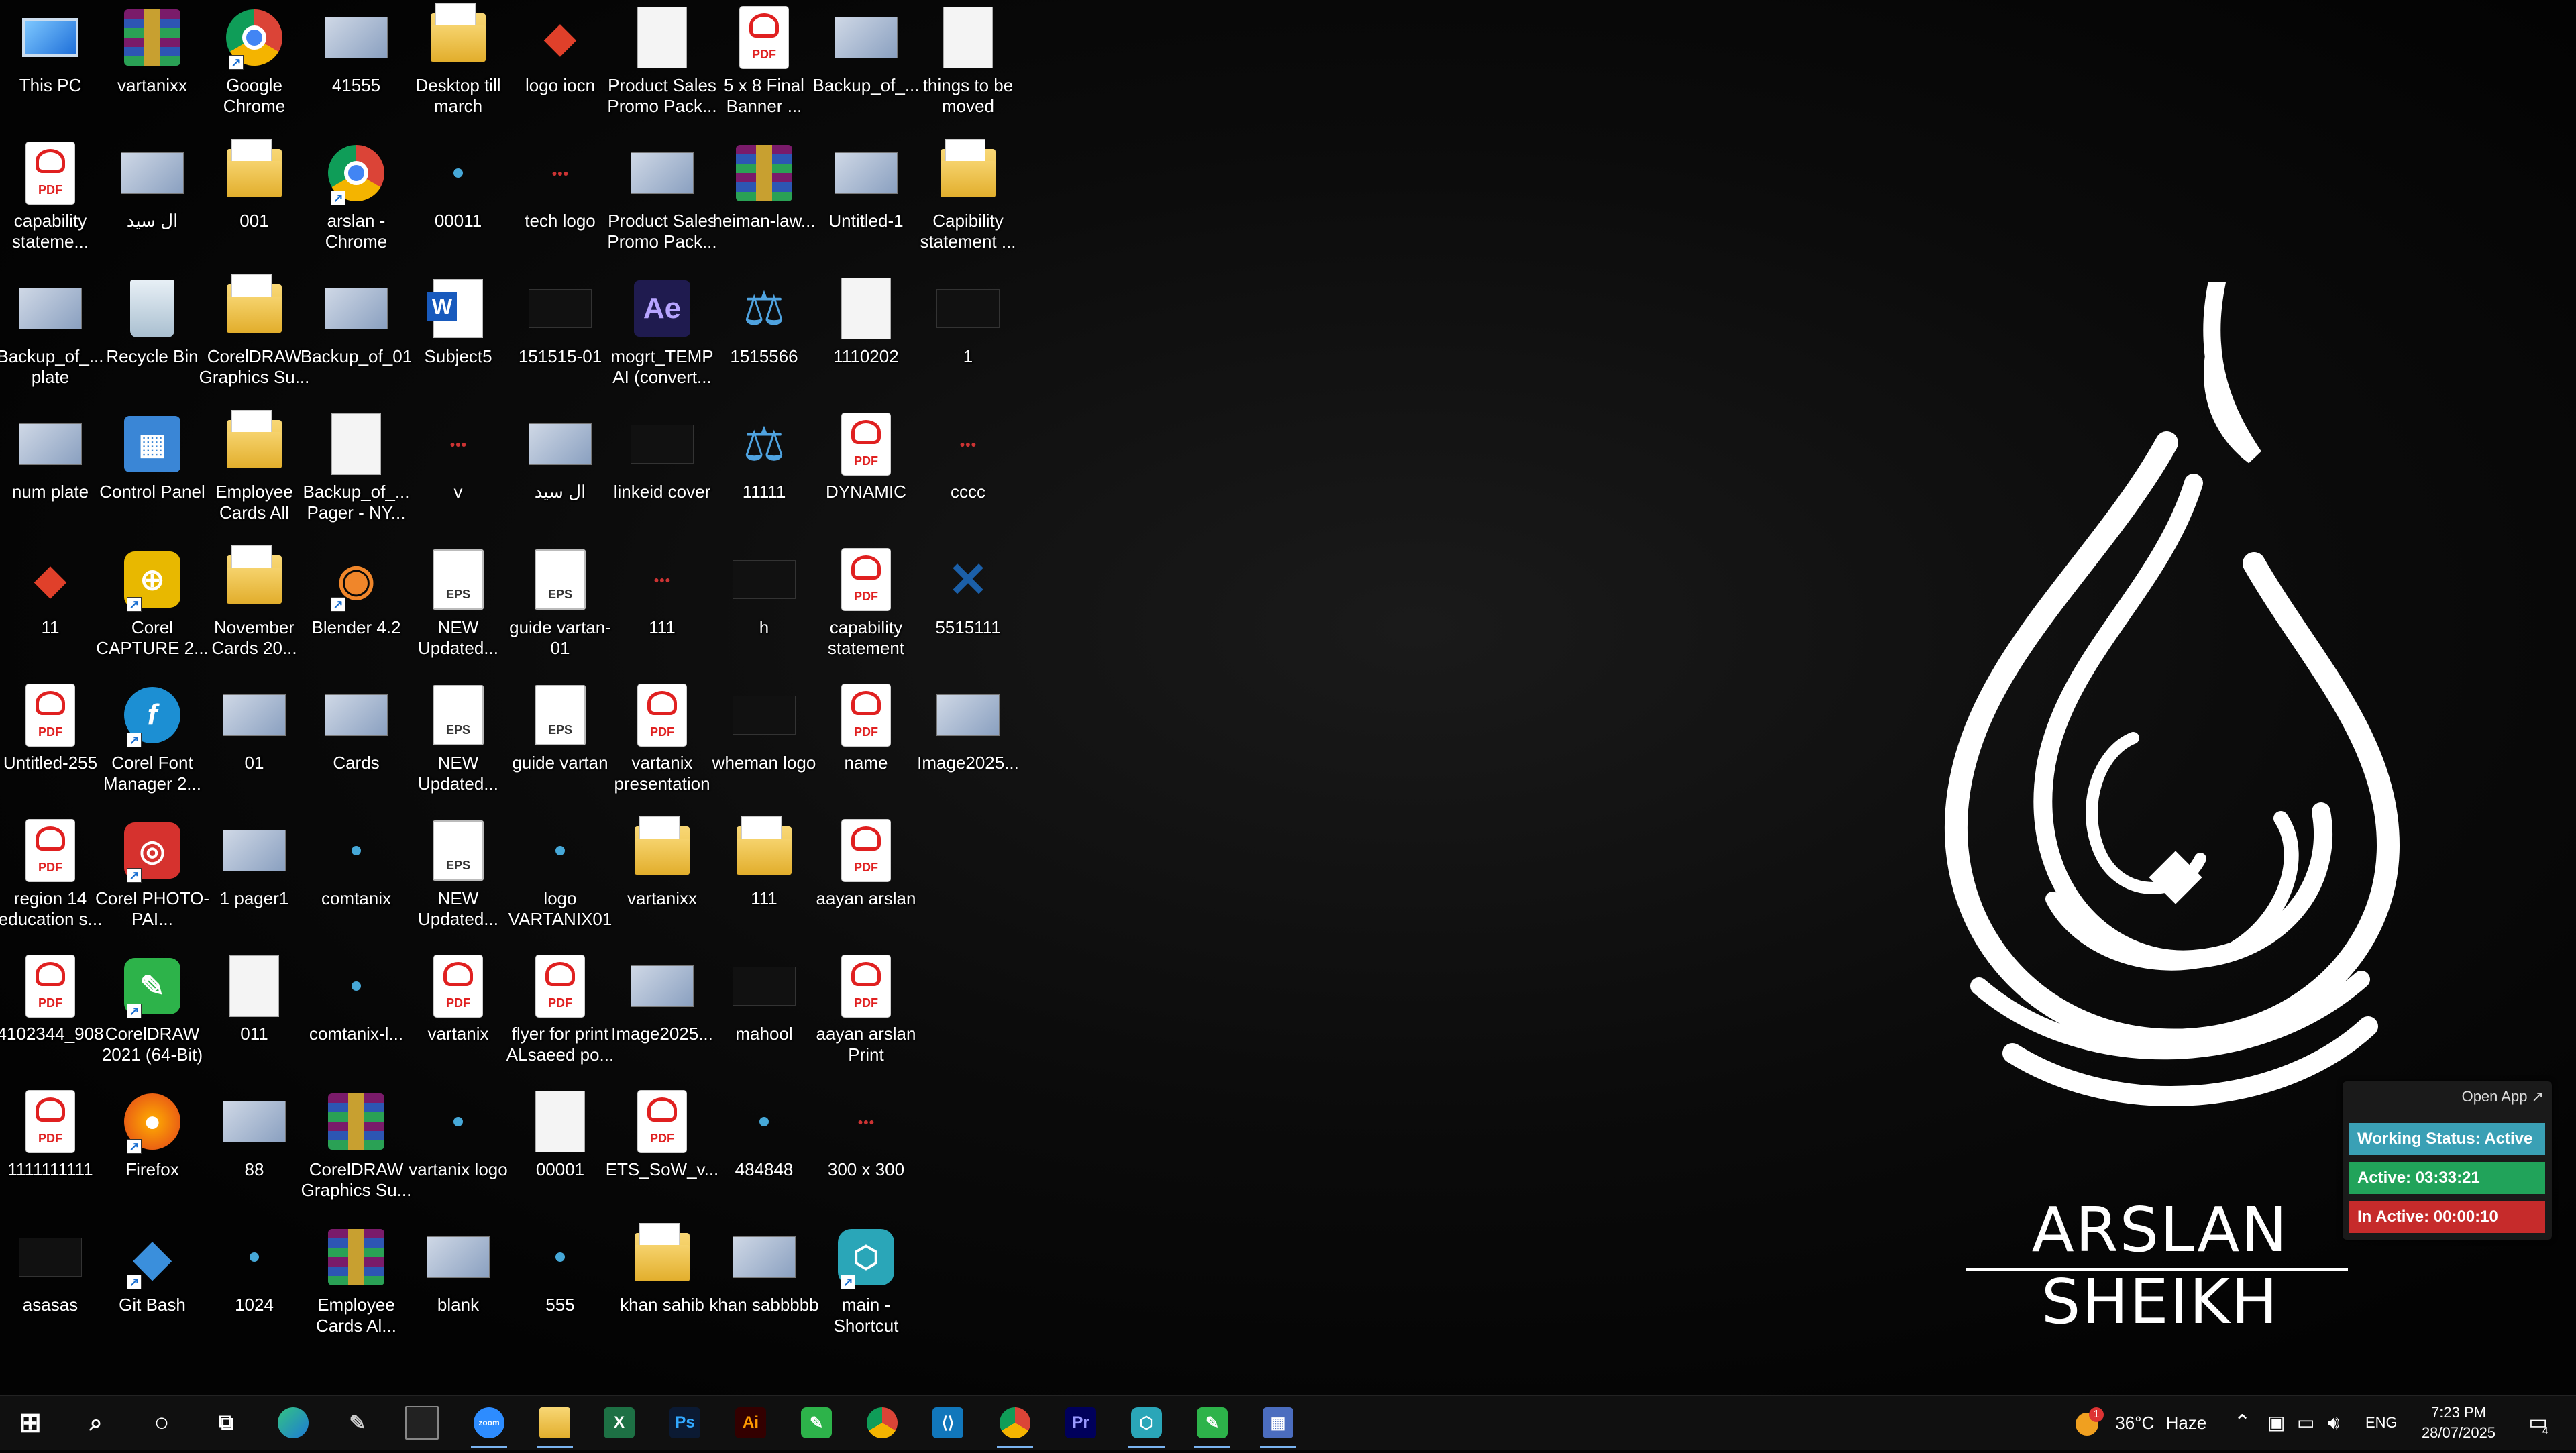 The width and height of the screenshot is (2576, 1453). I want to click on open-app-link: Open App ↗, so click(2503, 1097).